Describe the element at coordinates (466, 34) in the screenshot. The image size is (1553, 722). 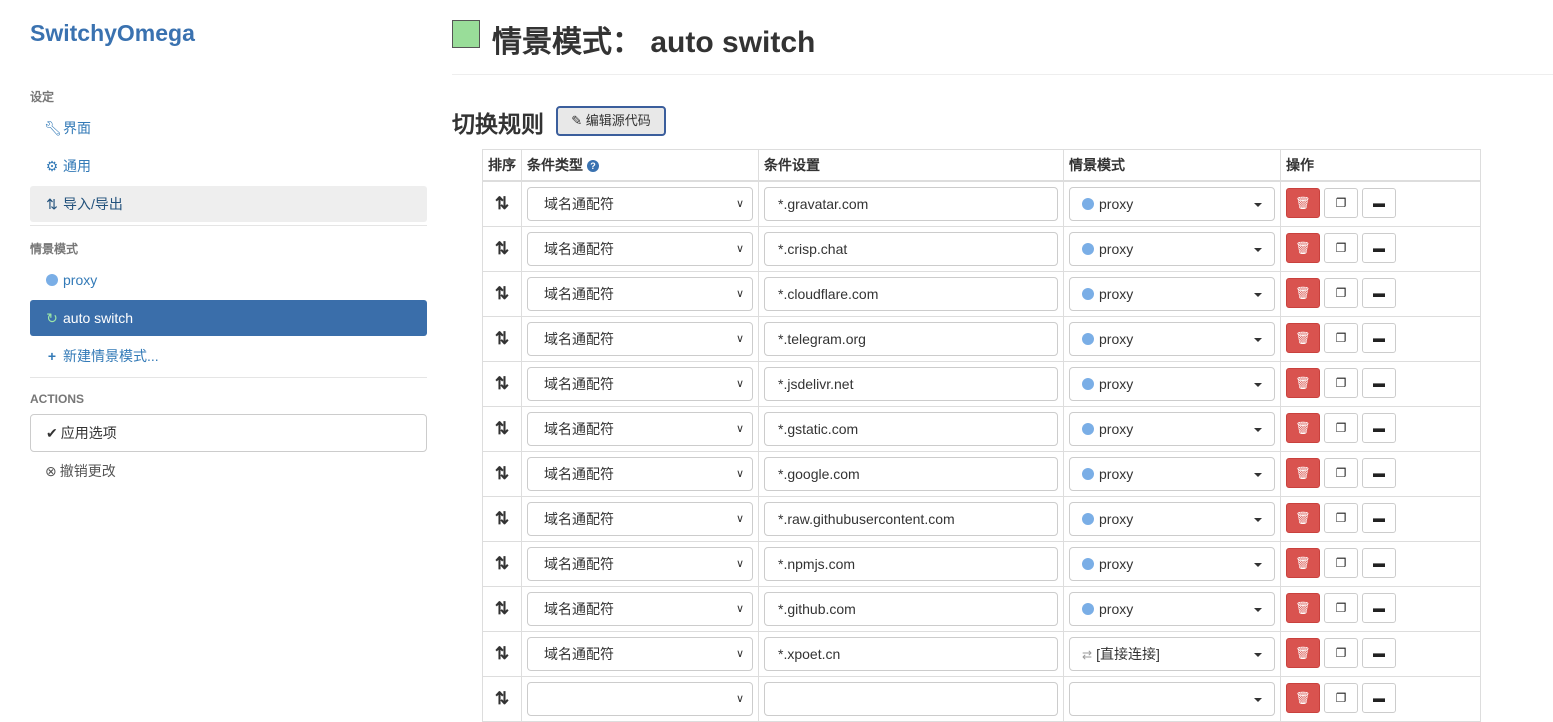
I see `profile-color-swatch` at that location.